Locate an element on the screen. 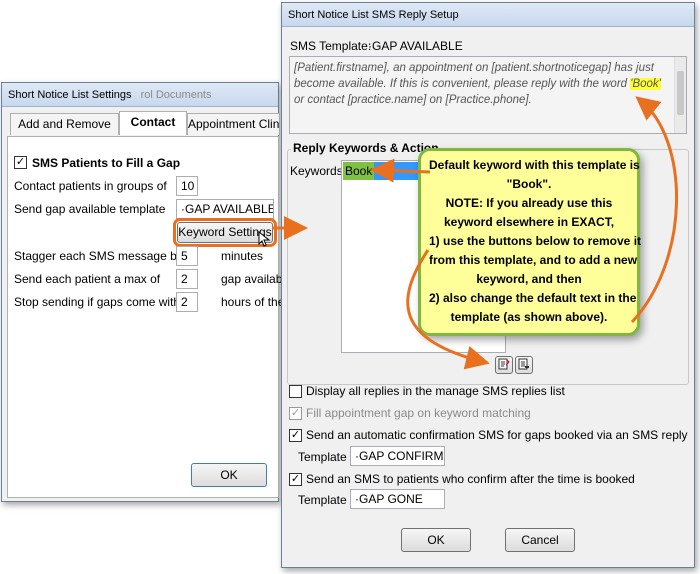 The width and height of the screenshot is (700, 574). confirm-template-input: ·GAP CONFIRMED is located at coordinates (397, 456).